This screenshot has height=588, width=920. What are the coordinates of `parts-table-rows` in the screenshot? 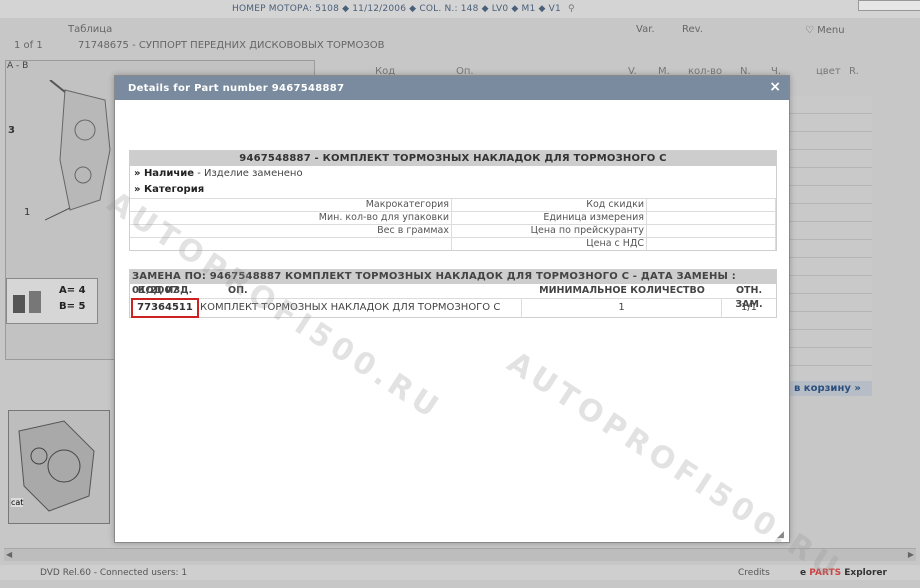 It's located at (831, 240).